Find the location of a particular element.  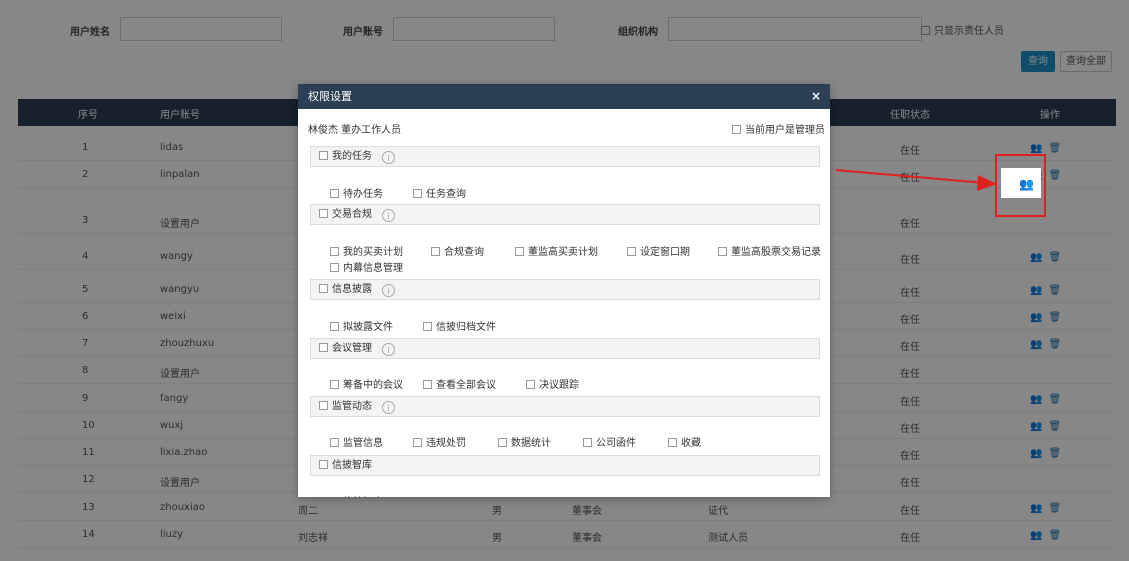

annotation-arrow is located at coordinates (916, 180).